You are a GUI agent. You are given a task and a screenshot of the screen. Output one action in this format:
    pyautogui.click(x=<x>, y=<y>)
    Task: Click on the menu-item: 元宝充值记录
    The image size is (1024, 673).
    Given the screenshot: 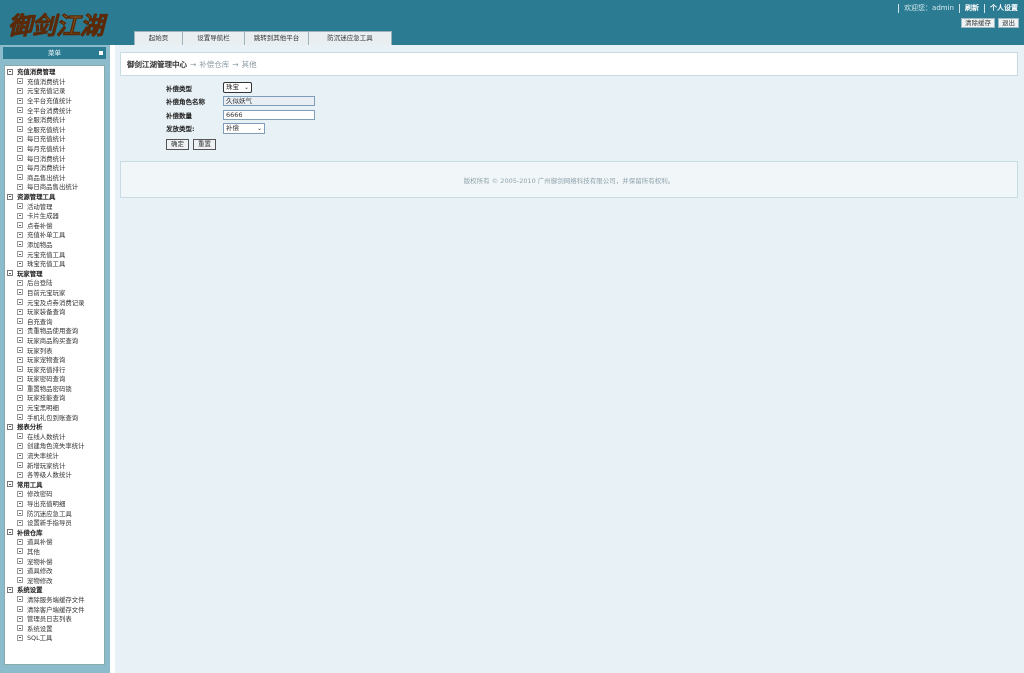 What is the action you would take?
    pyautogui.click(x=54, y=91)
    